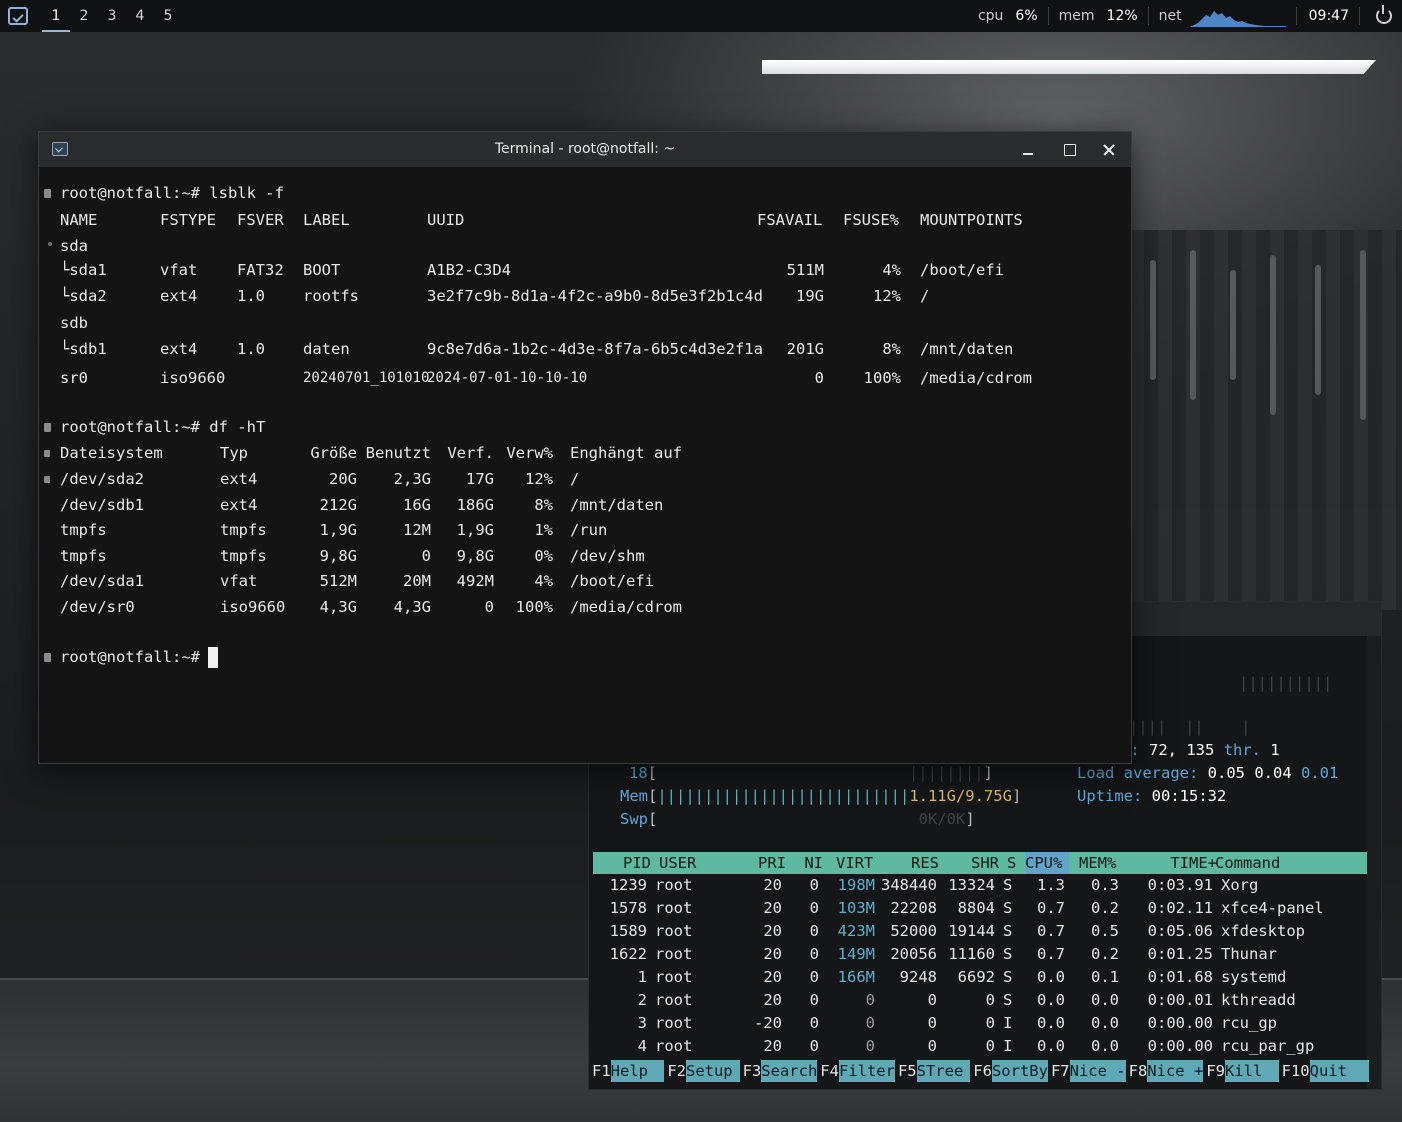 The image size is (1402, 1122). What do you see at coordinates (1249, 1023) in the screenshot?
I see `process-cell: rcu_gp` at bounding box center [1249, 1023].